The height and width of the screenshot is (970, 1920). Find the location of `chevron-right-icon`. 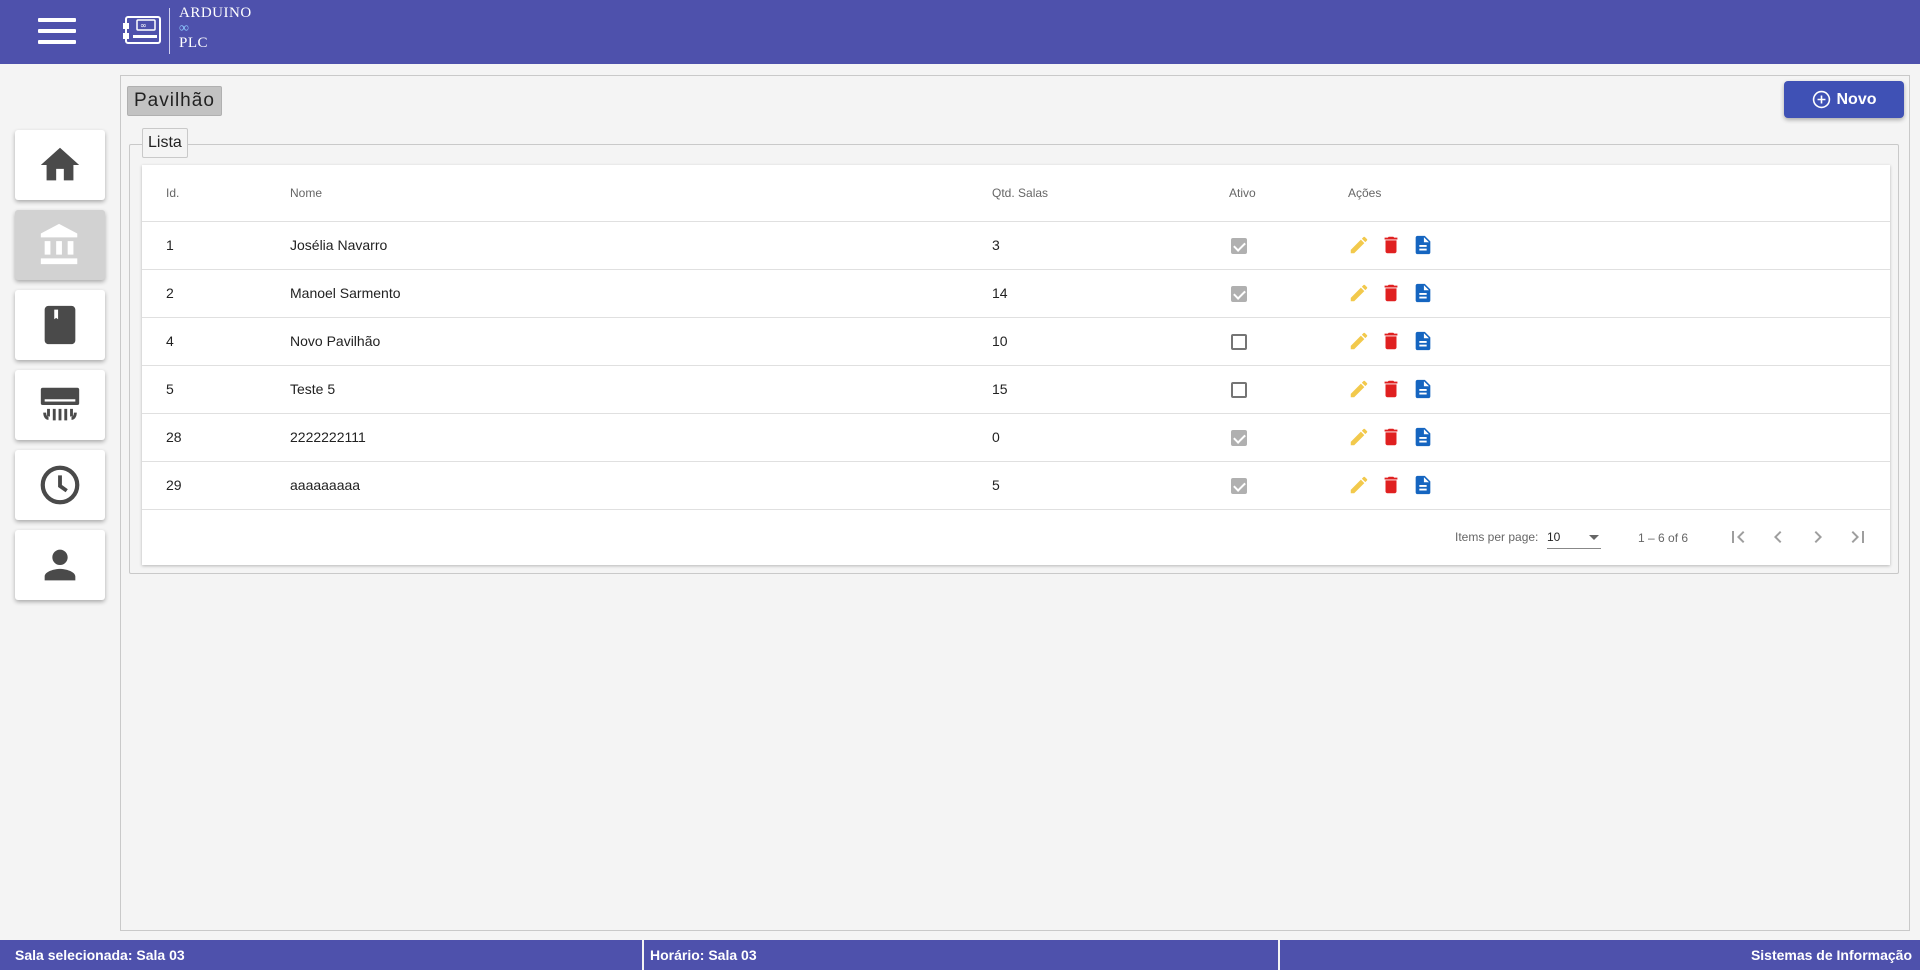

chevron-right-icon is located at coordinates (1818, 537).